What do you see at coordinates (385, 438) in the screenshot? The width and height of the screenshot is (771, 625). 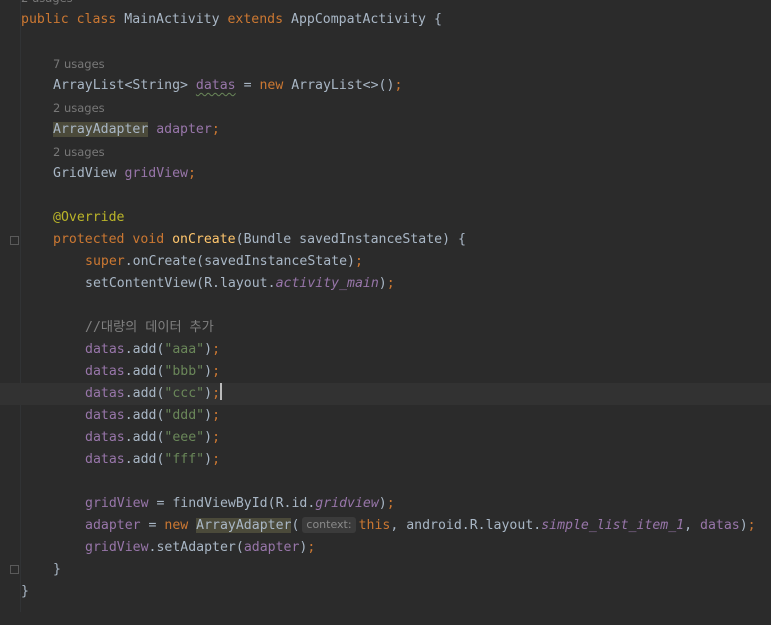 I see `code-line-add: datas.add("eee");` at bounding box center [385, 438].